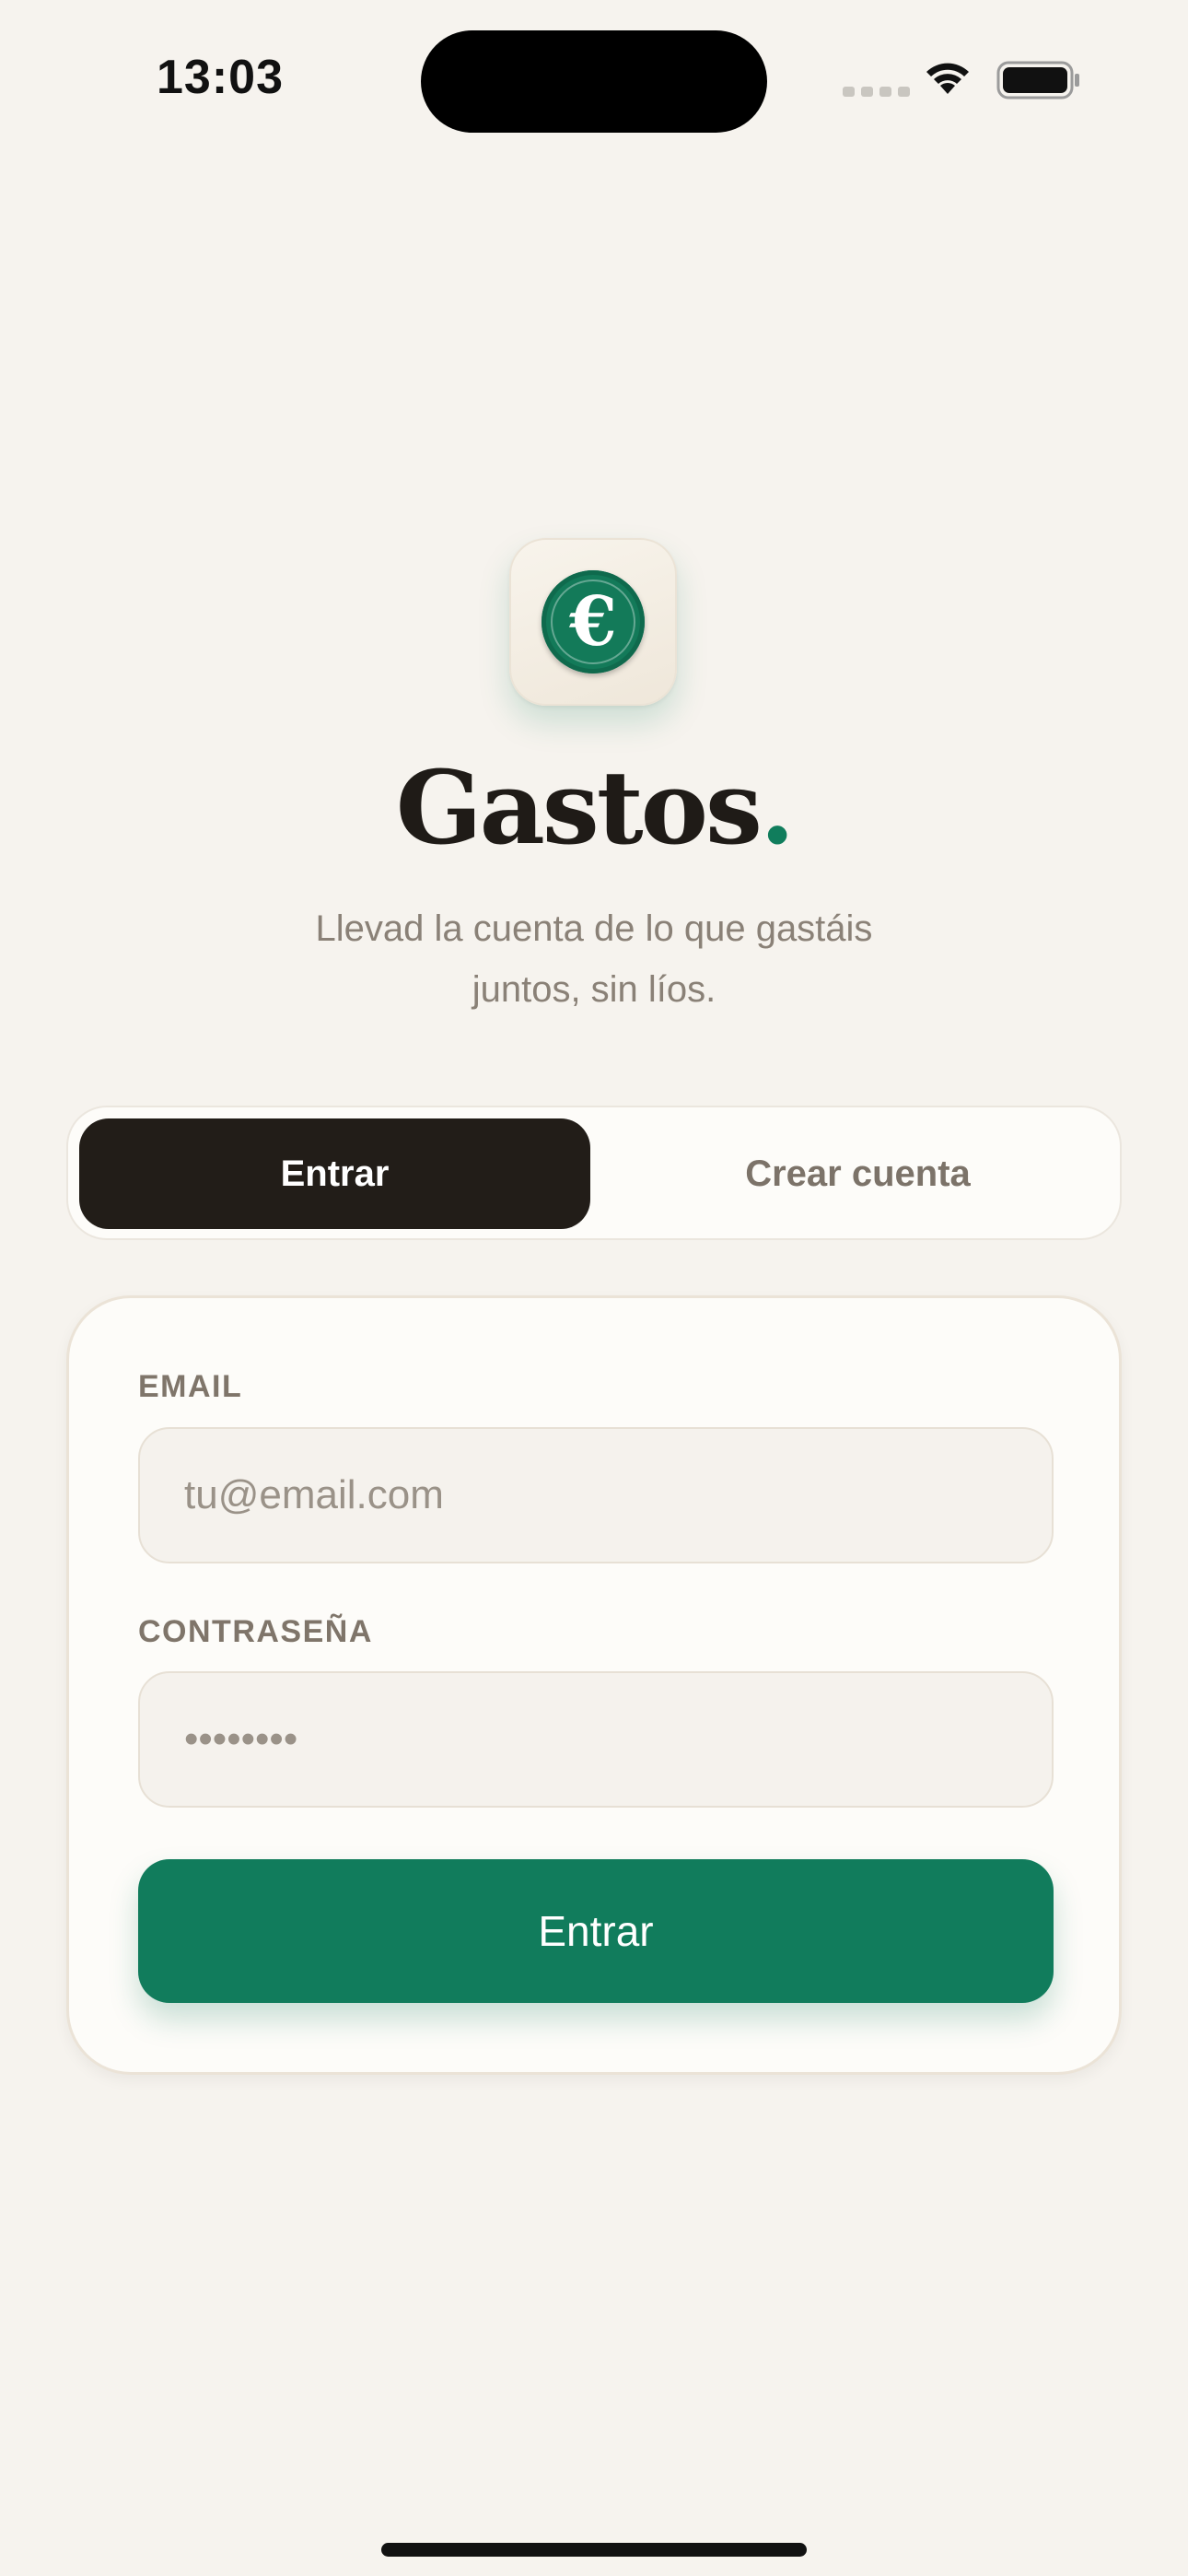 Image resolution: width=1188 pixels, height=2576 pixels. I want to click on subtitle-line-2: juntos, sin líos., so click(594, 989).